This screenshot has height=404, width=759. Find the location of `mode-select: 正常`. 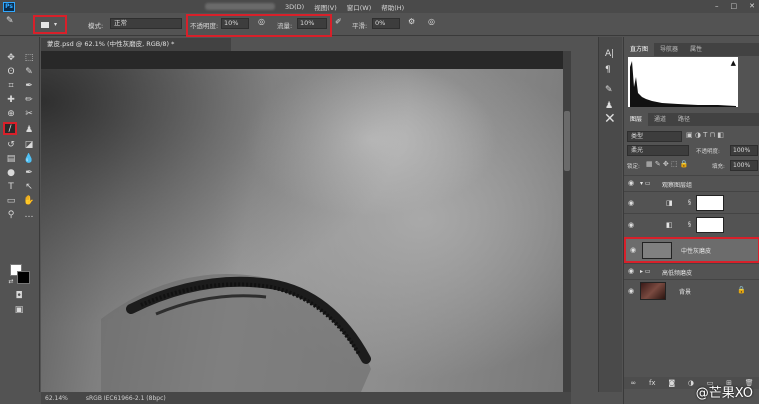

mode-select: 正常 is located at coordinates (146, 23).